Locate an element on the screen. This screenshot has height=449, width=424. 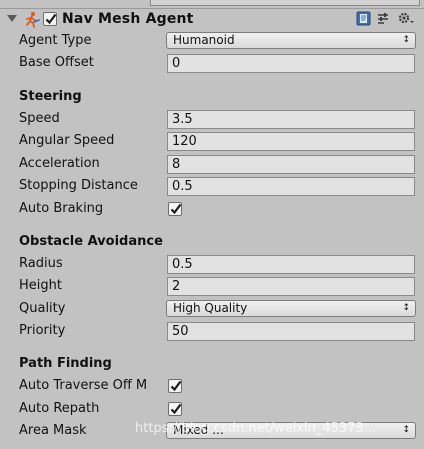
quality-label: Quality is located at coordinates (42, 308).